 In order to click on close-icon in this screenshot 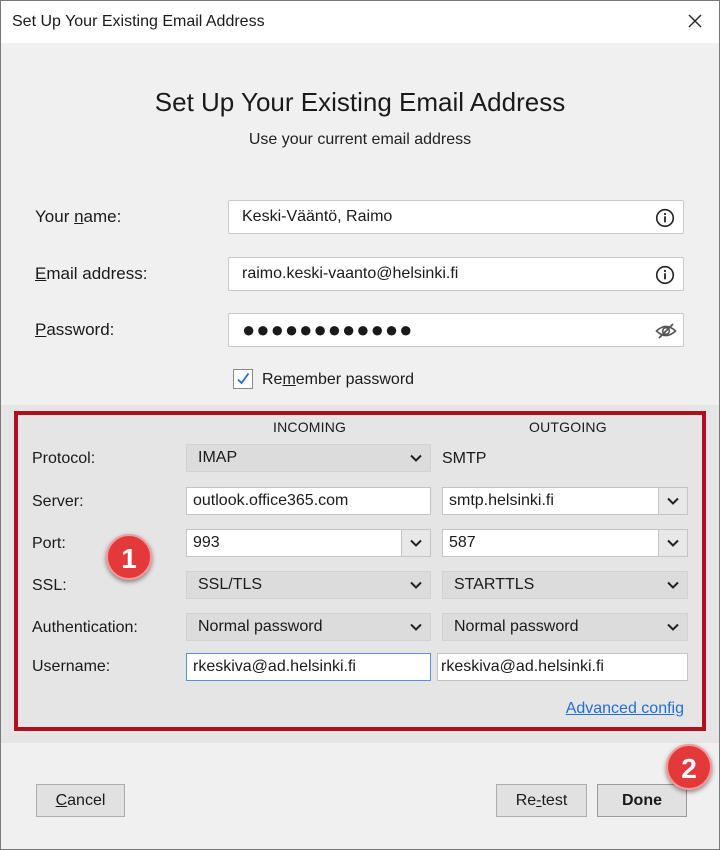, I will do `click(695, 21)`.